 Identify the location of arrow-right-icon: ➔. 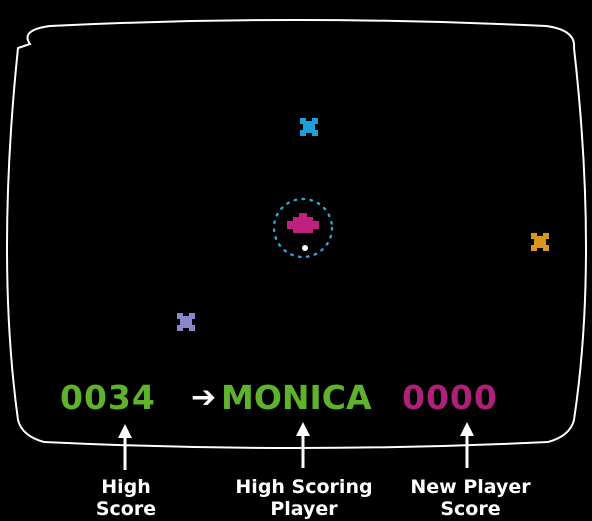
(204, 397).